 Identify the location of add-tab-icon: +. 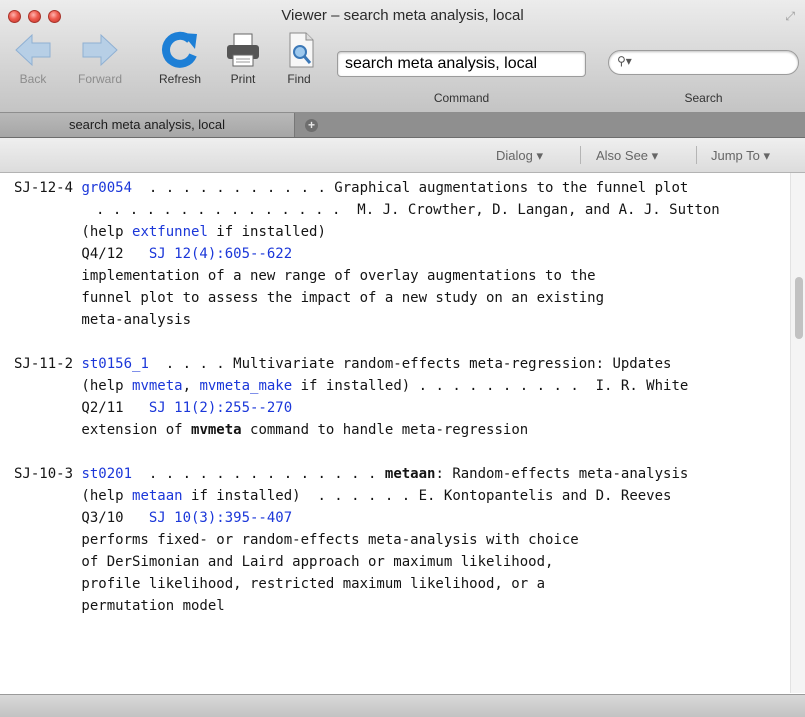
(311, 125).